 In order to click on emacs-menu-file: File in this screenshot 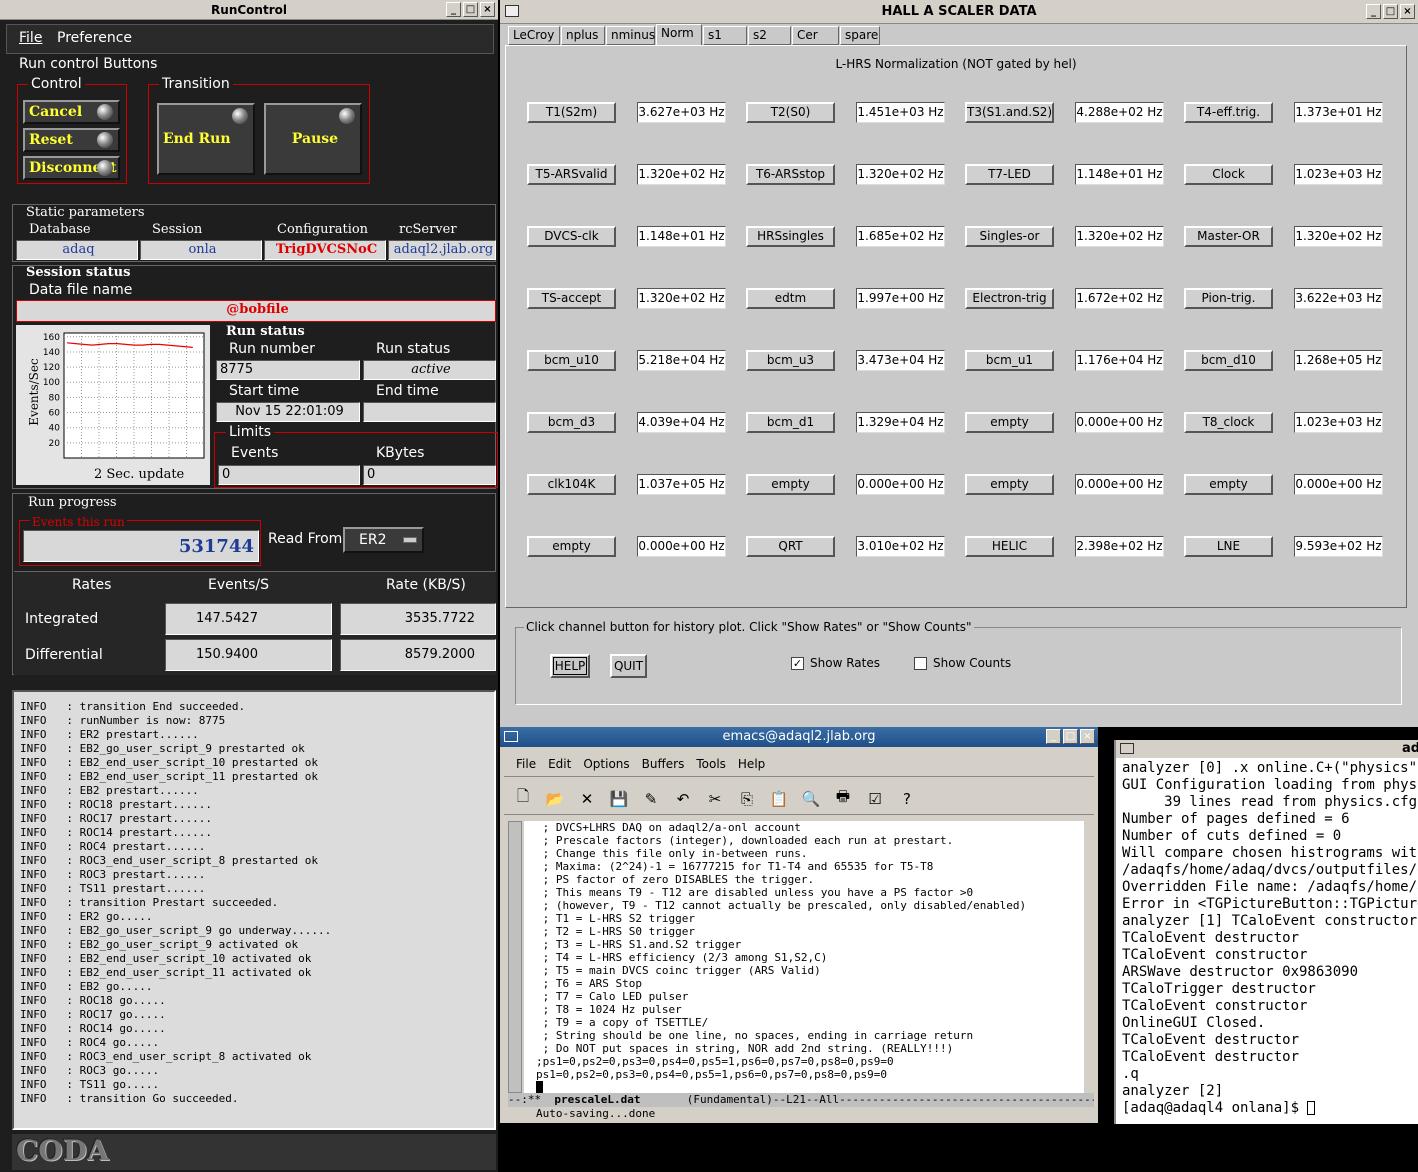, I will do `click(526, 764)`.